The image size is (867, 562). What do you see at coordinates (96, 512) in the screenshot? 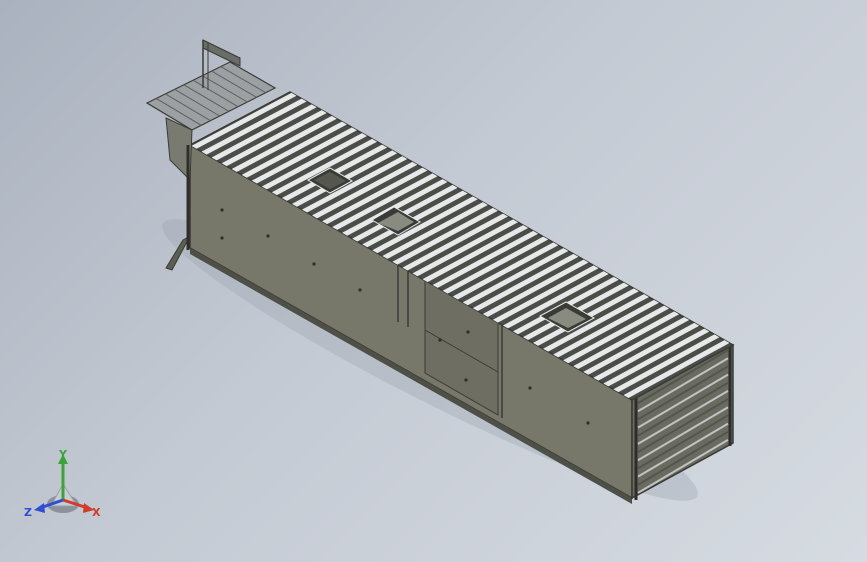
I see `x-axis-label: X` at bounding box center [96, 512].